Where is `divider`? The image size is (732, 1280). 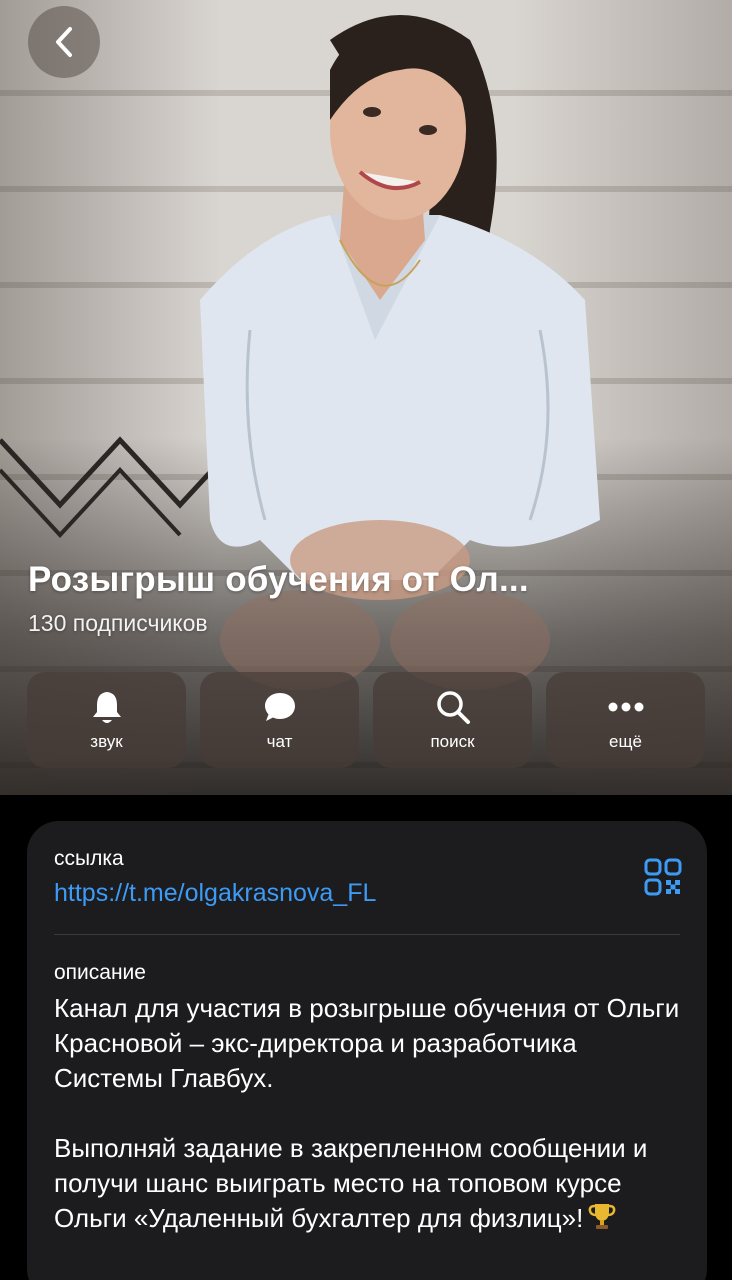 divider is located at coordinates (367, 934).